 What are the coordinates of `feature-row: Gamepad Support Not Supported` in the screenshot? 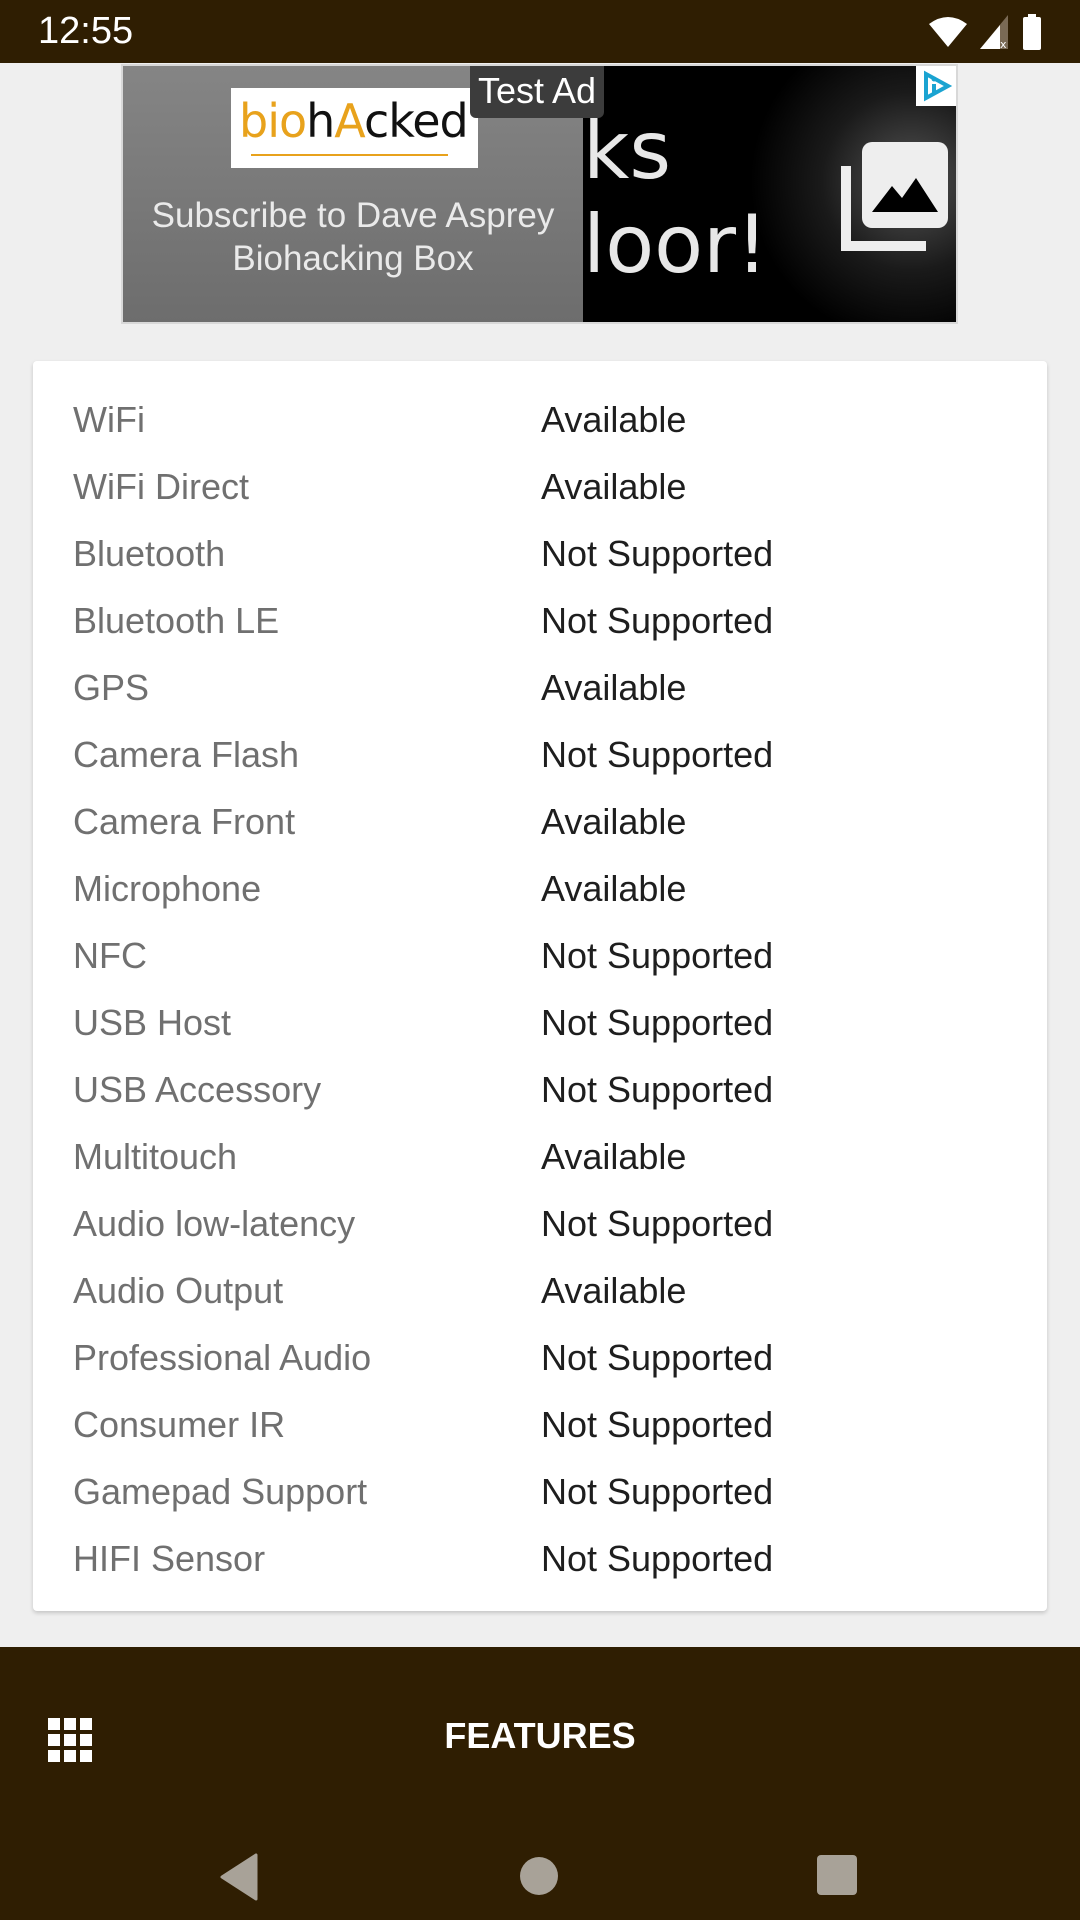 It's located at (540, 1491).